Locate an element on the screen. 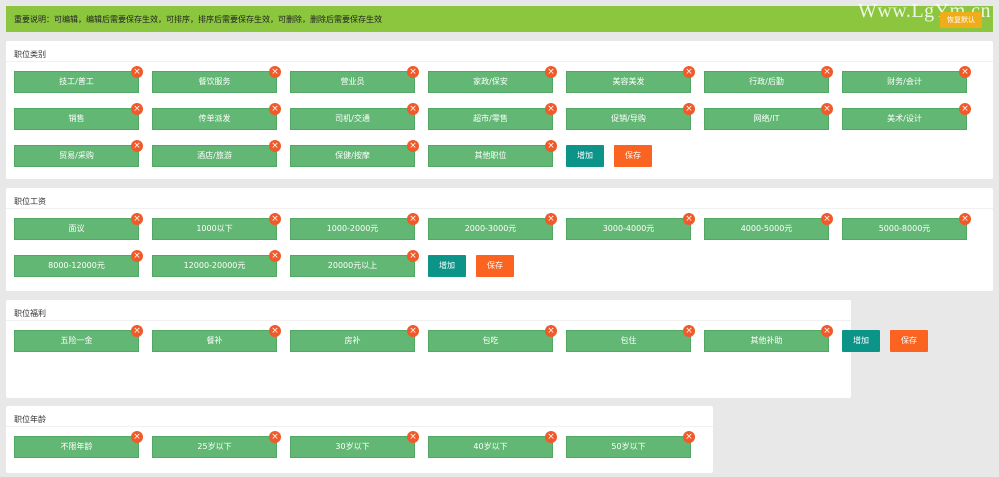 The image size is (999, 477). tag-item: 面议 × is located at coordinates (78, 226).